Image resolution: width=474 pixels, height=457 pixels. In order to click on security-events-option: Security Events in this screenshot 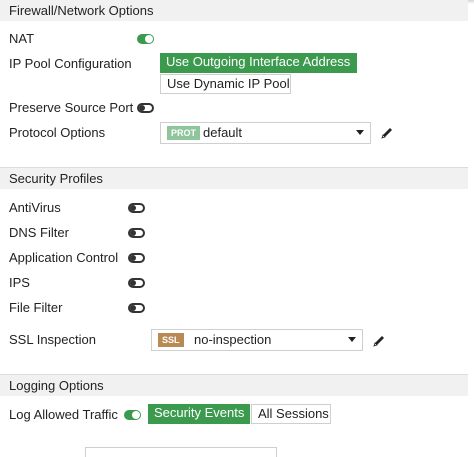, I will do `click(199, 414)`.